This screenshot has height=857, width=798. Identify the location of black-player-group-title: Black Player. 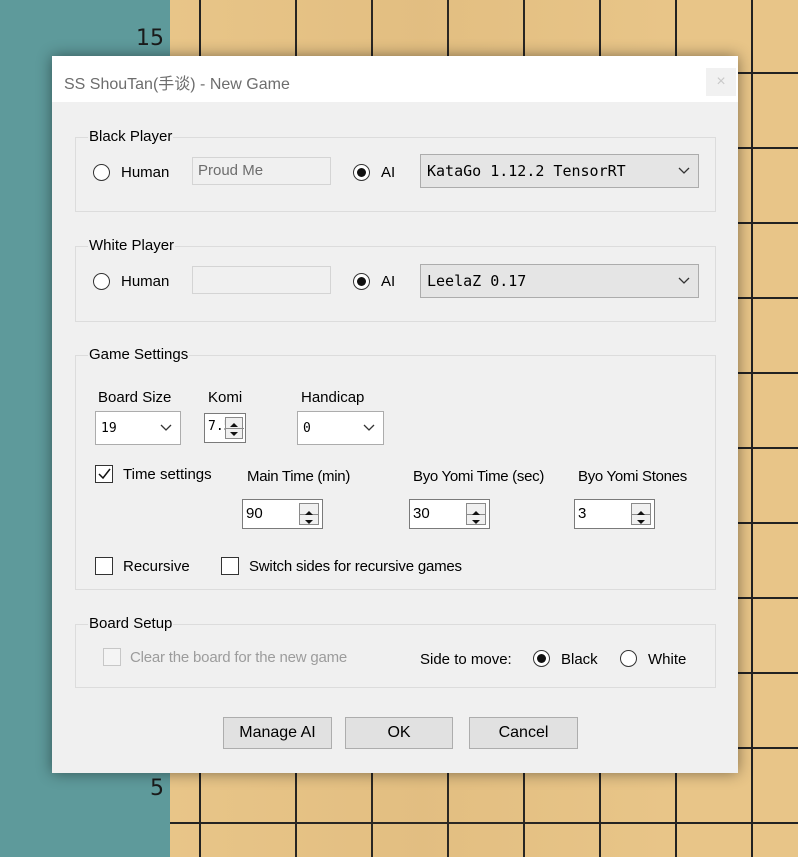
(131, 136).